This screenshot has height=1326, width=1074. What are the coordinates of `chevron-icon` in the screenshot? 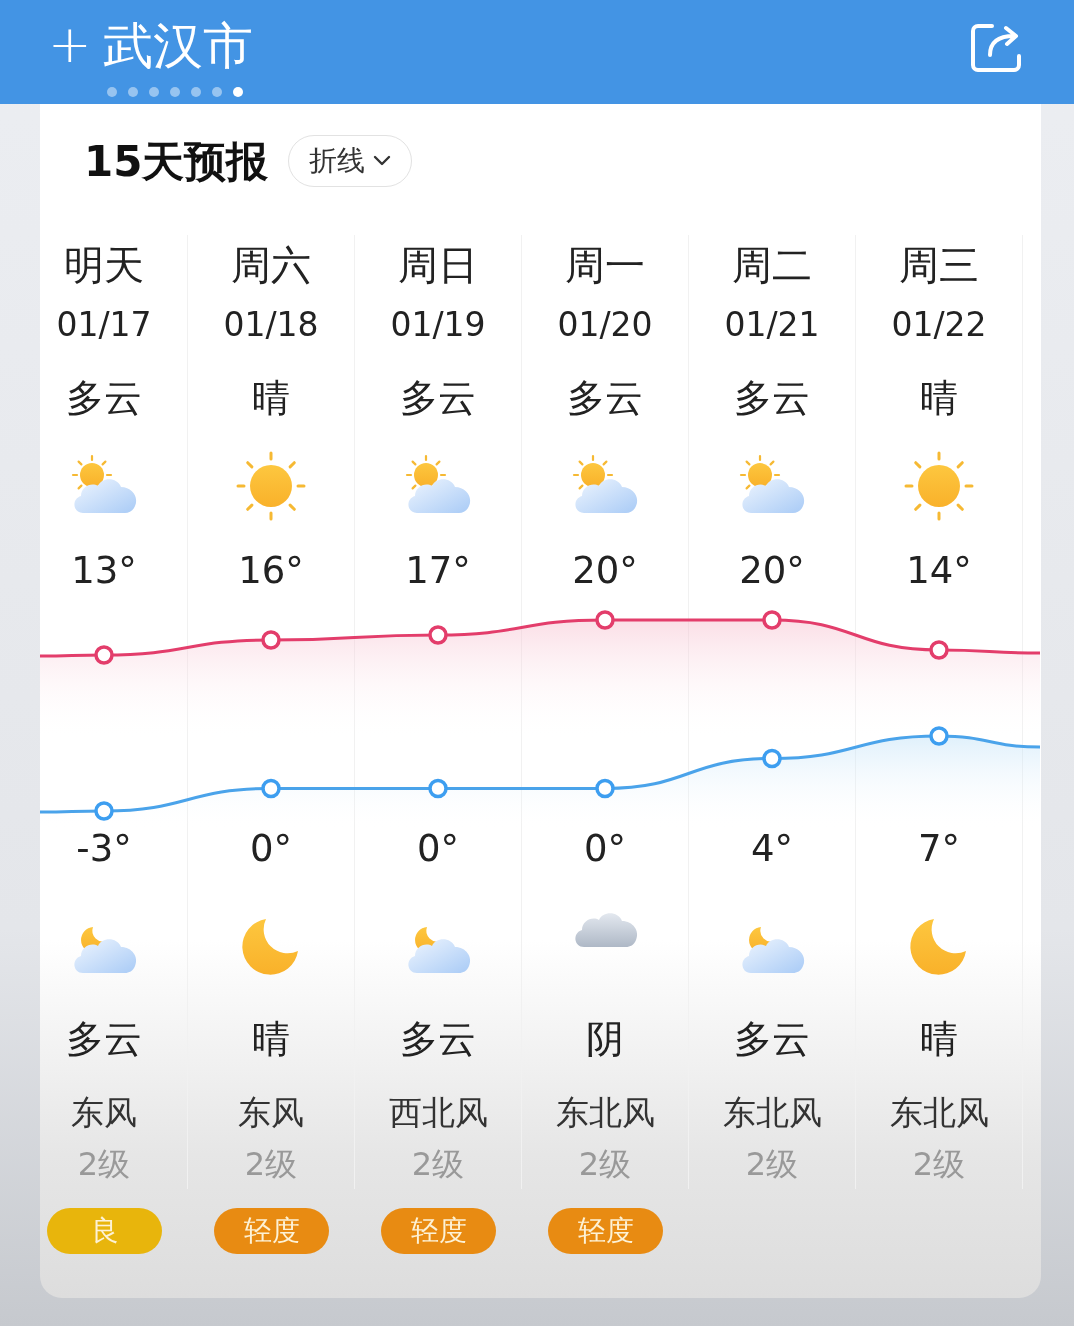 It's located at (382, 161).